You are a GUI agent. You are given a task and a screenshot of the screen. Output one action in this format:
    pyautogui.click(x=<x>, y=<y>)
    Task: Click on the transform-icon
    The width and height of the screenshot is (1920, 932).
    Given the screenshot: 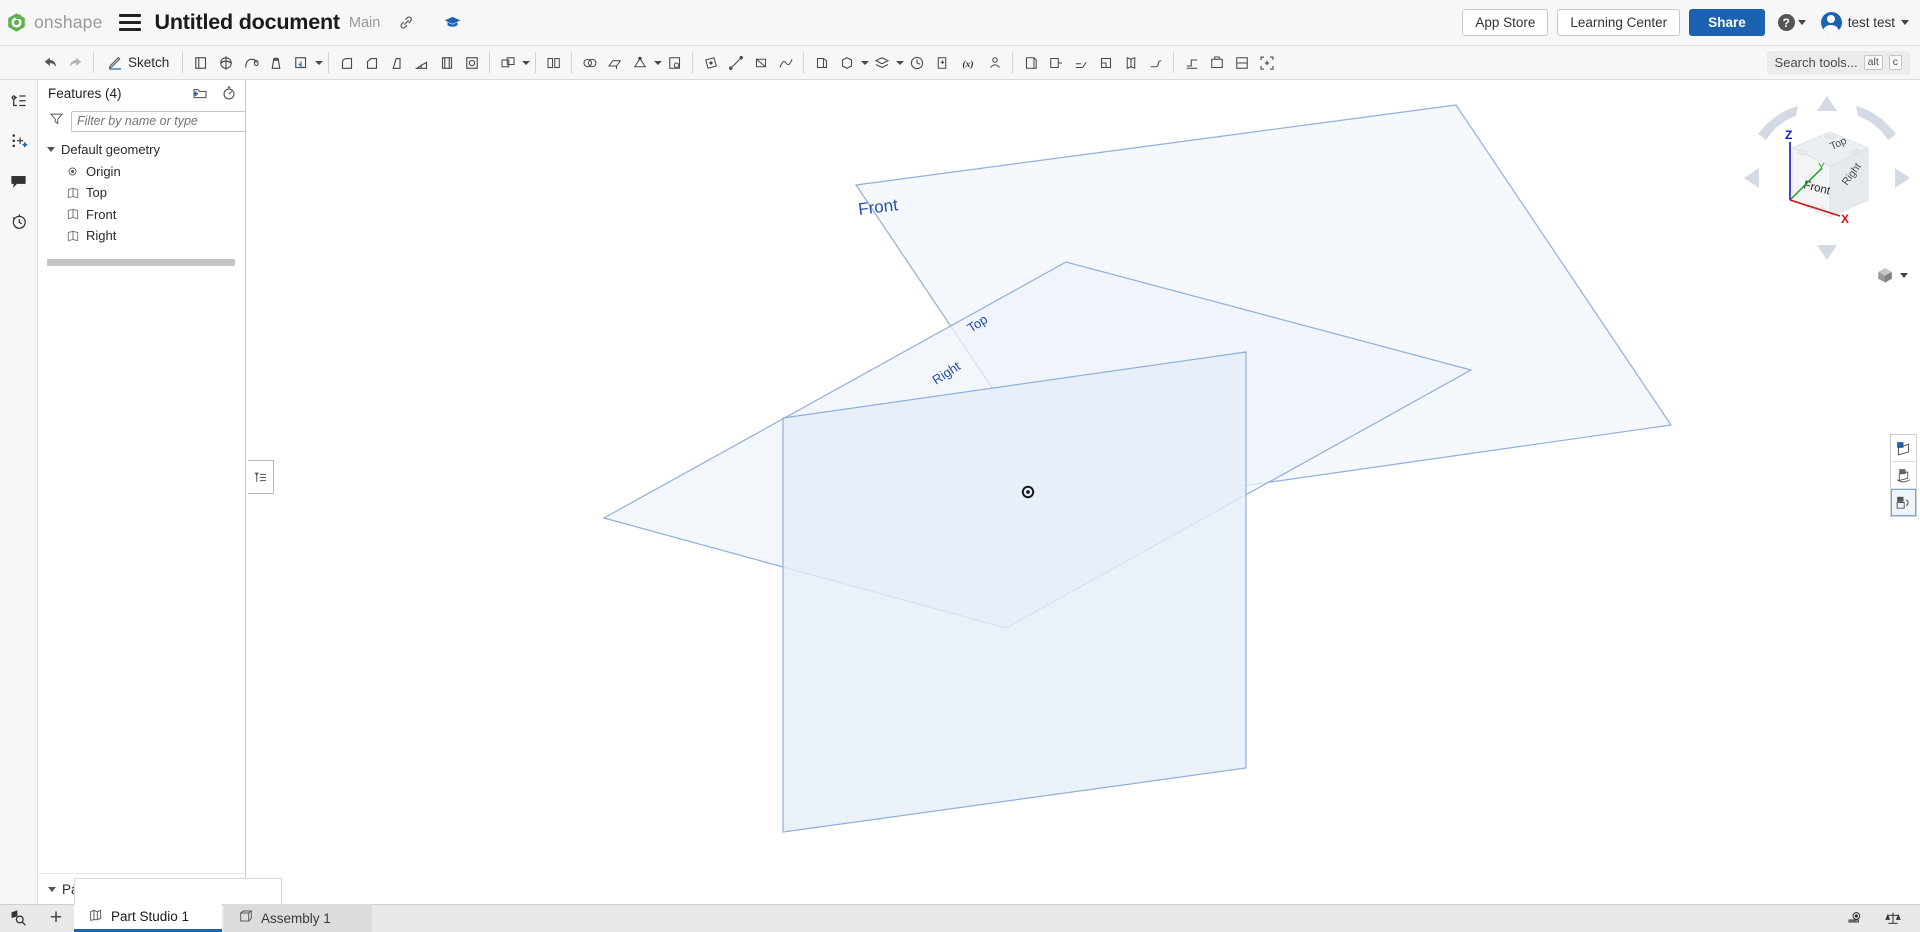 What is the action you would take?
    pyautogui.click(x=639, y=63)
    